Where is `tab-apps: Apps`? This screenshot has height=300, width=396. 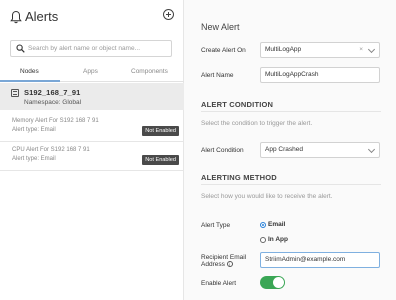
tab-apps: Apps is located at coordinates (90, 71).